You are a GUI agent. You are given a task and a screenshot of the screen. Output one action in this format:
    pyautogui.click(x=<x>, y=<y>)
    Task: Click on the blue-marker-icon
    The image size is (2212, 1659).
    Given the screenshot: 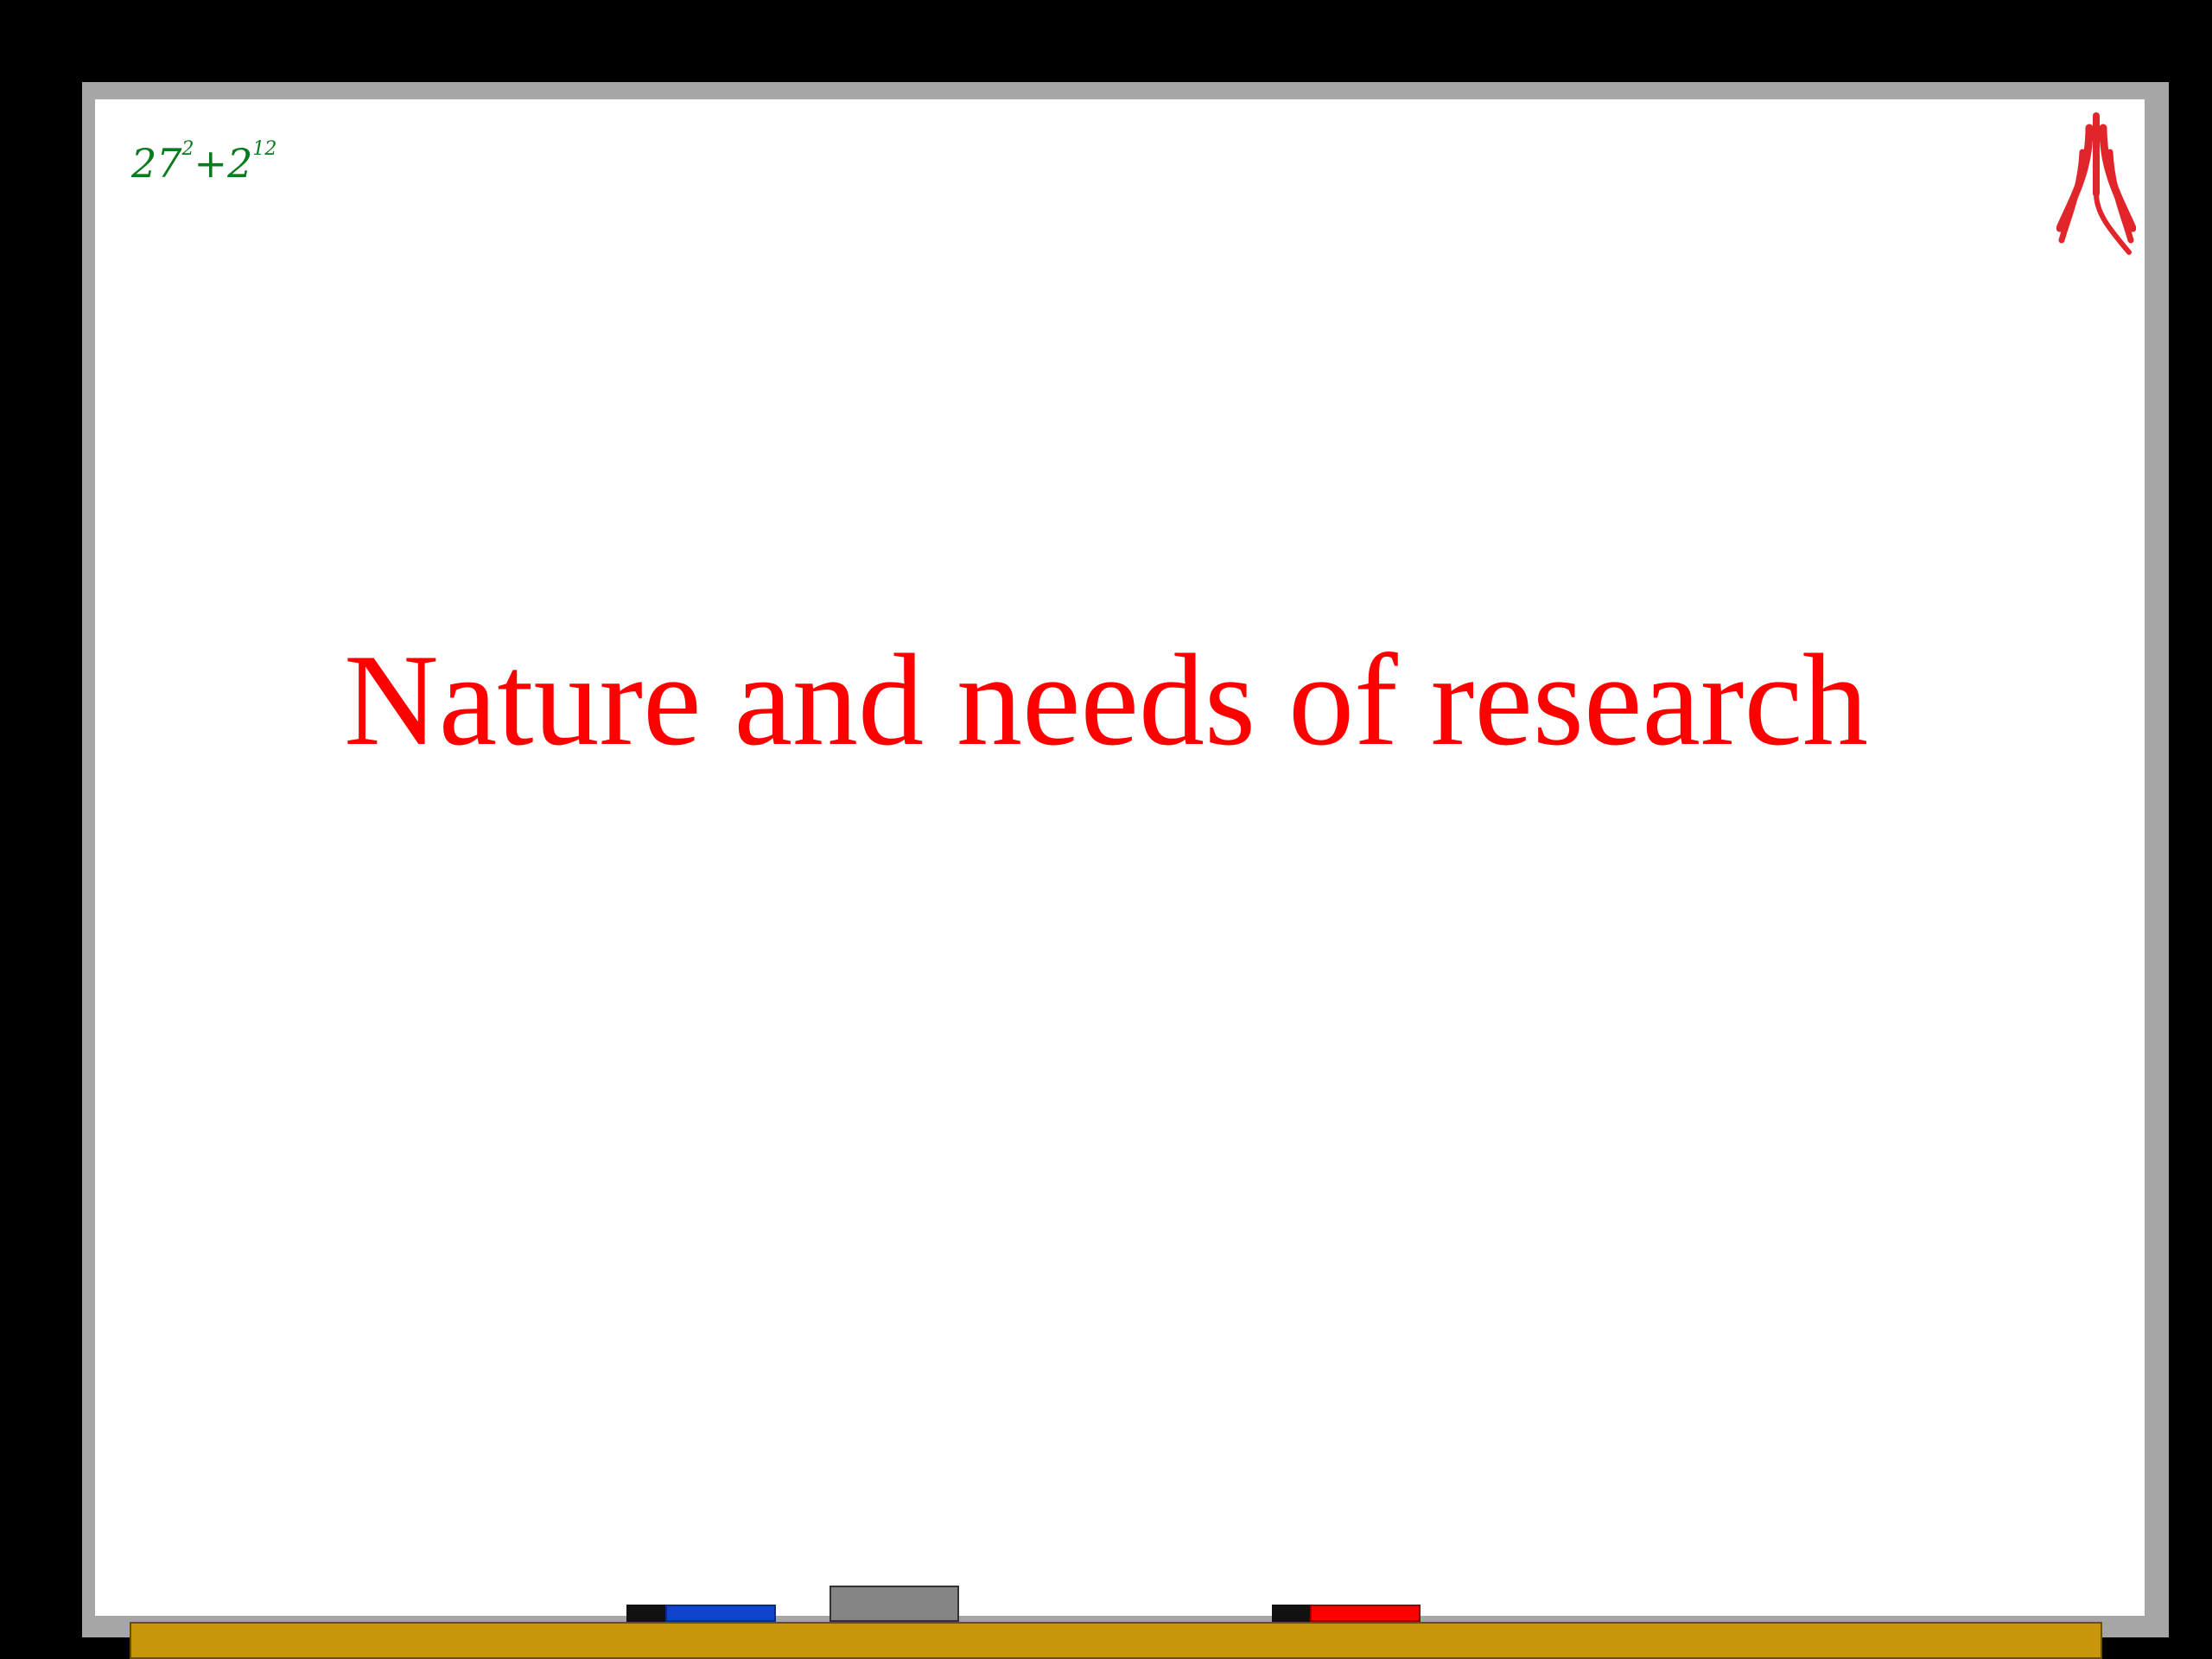 What is the action you would take?
    pyautogui.click(x=720, y=1613)
    